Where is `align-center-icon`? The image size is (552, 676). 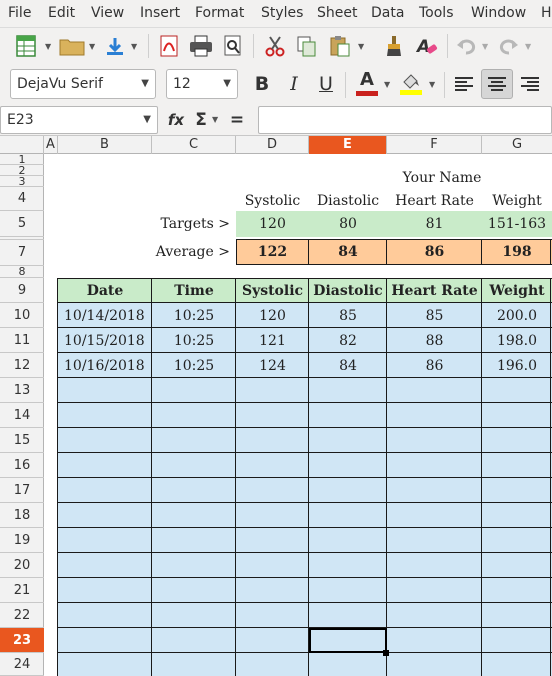 align-center-icon is located at coordinates (497, 84).